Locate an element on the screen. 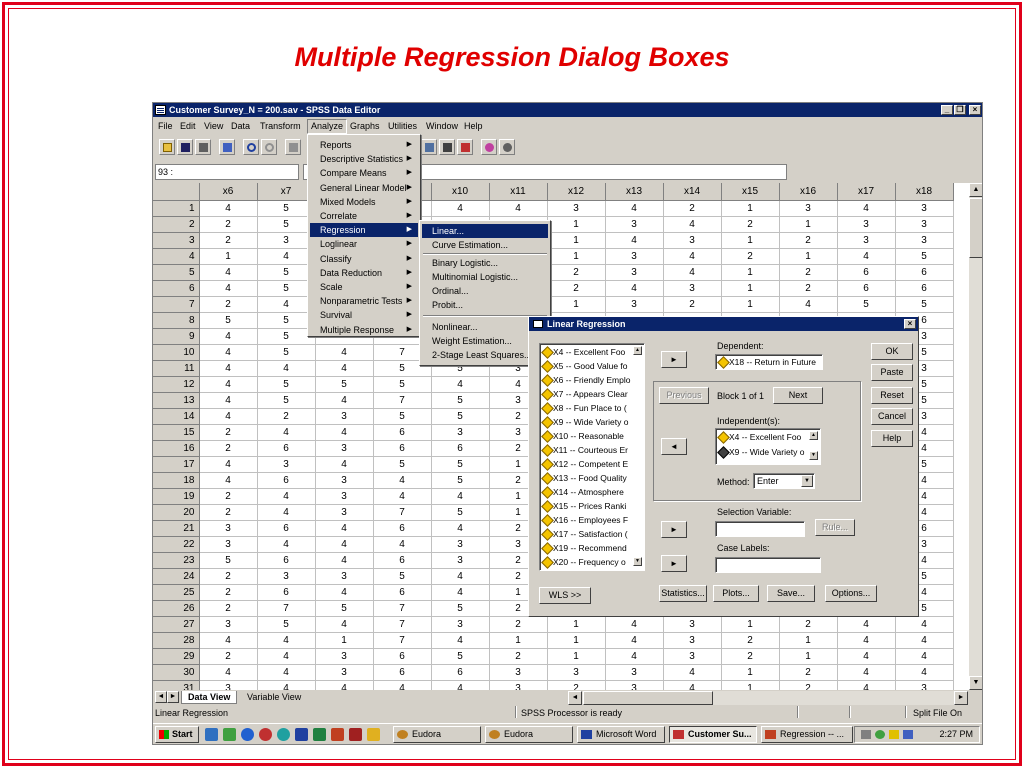 This screenshot has width=1024, height=768. variable-item: X20 -- Frequency o is located at coordinates (584, 562).